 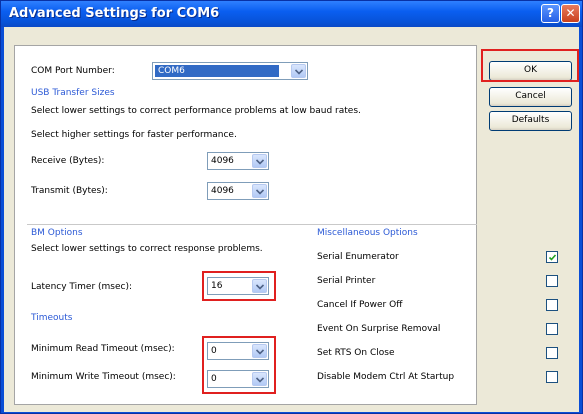 What do you see at coordinates (358, 257) in the screenshot?
I see `misc-option-label: Serial Enumerator` at bounding box center [358, 257].